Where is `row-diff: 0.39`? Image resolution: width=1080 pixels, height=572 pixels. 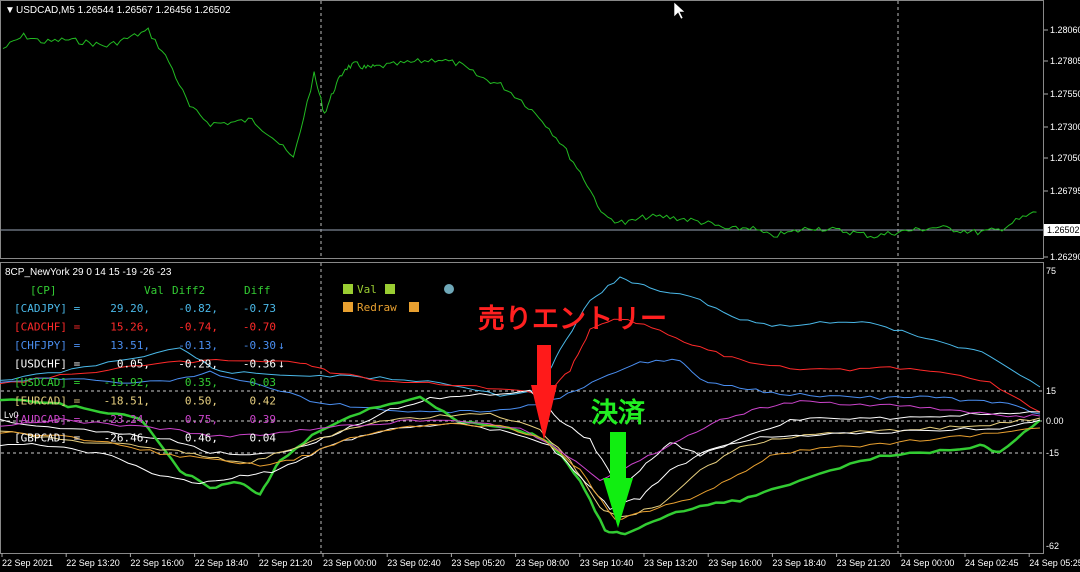
row-diff: 0.39 is located at coordinates (263, 419).